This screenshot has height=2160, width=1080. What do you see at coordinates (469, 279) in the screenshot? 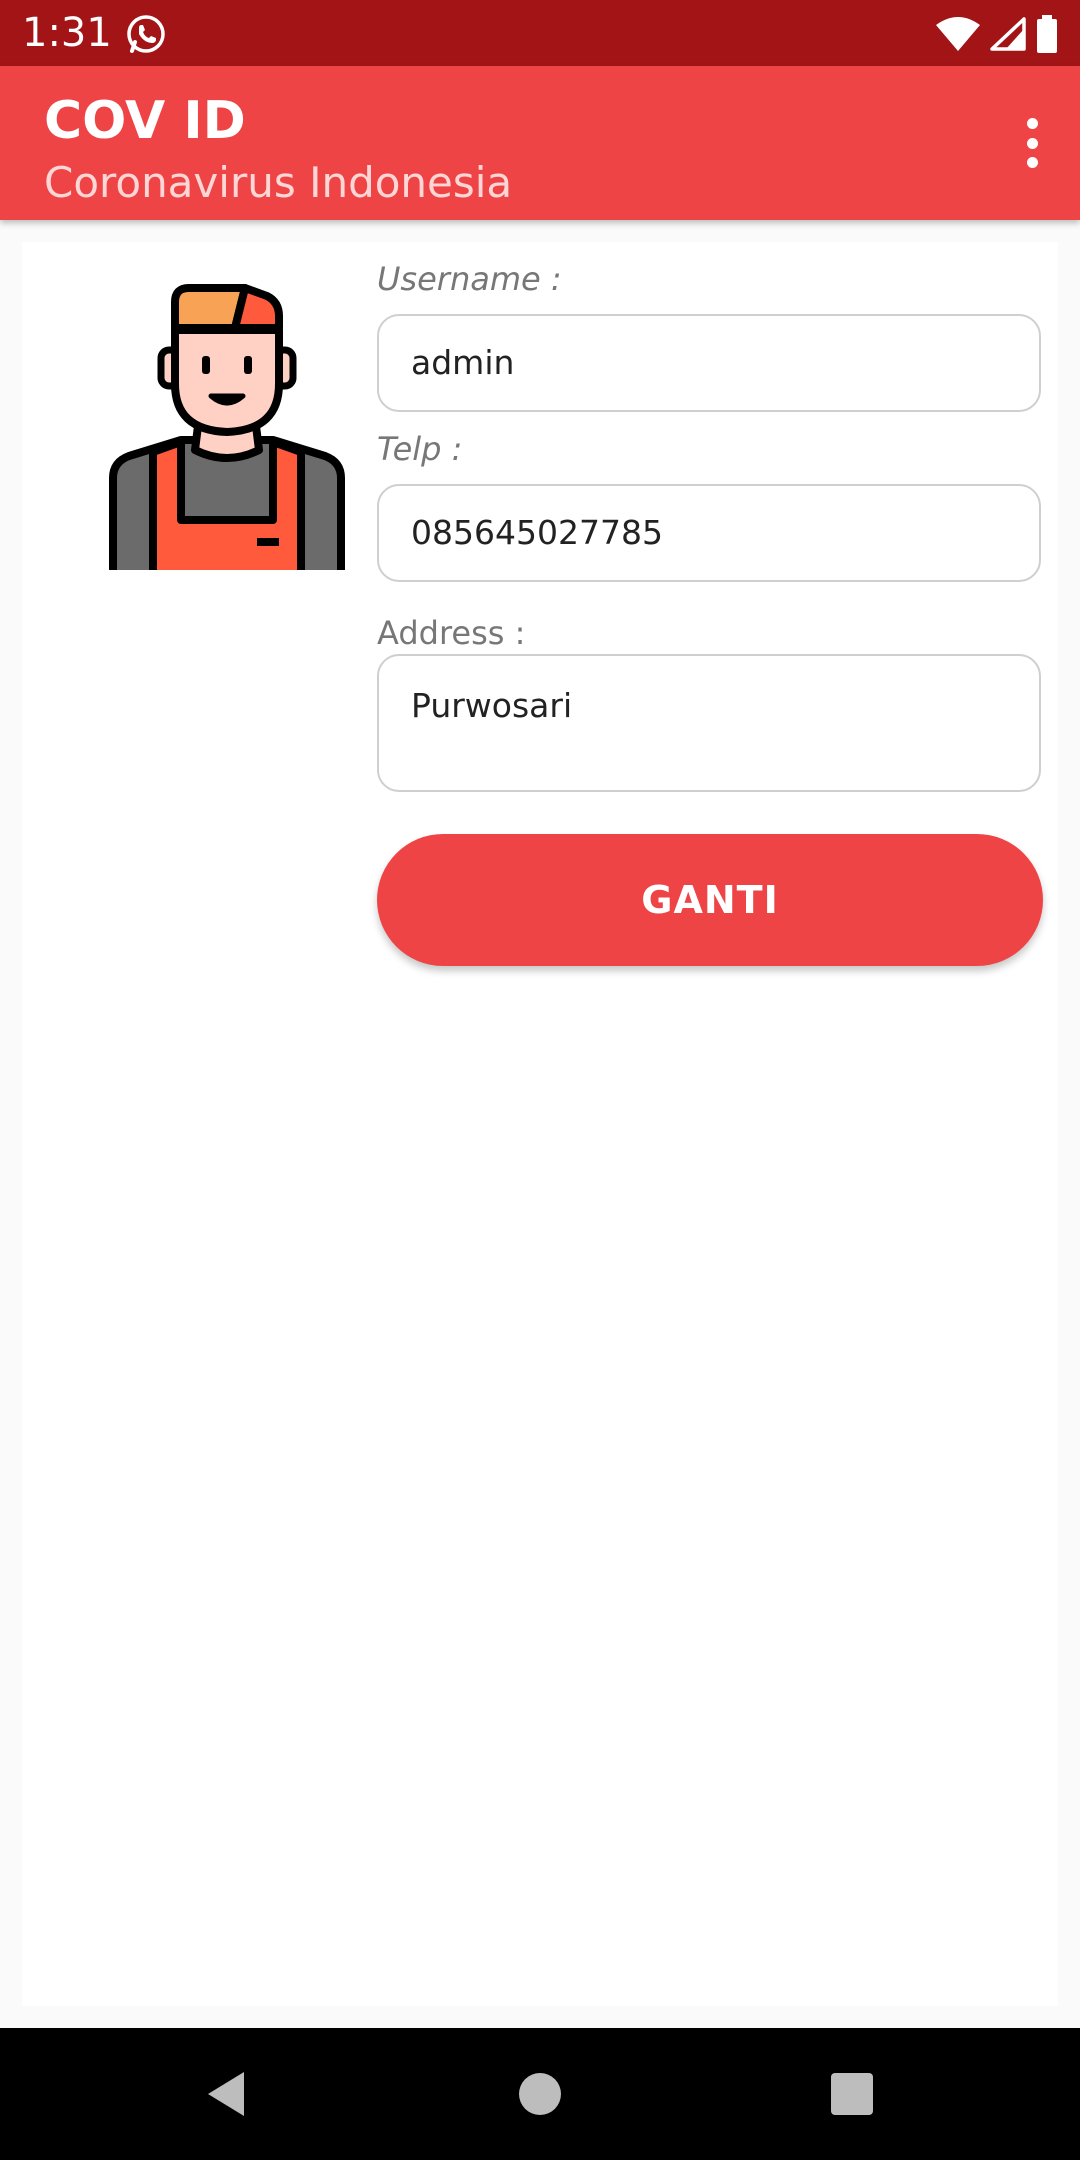
I see `username-label: Username :` at bounding box center [469, 279].